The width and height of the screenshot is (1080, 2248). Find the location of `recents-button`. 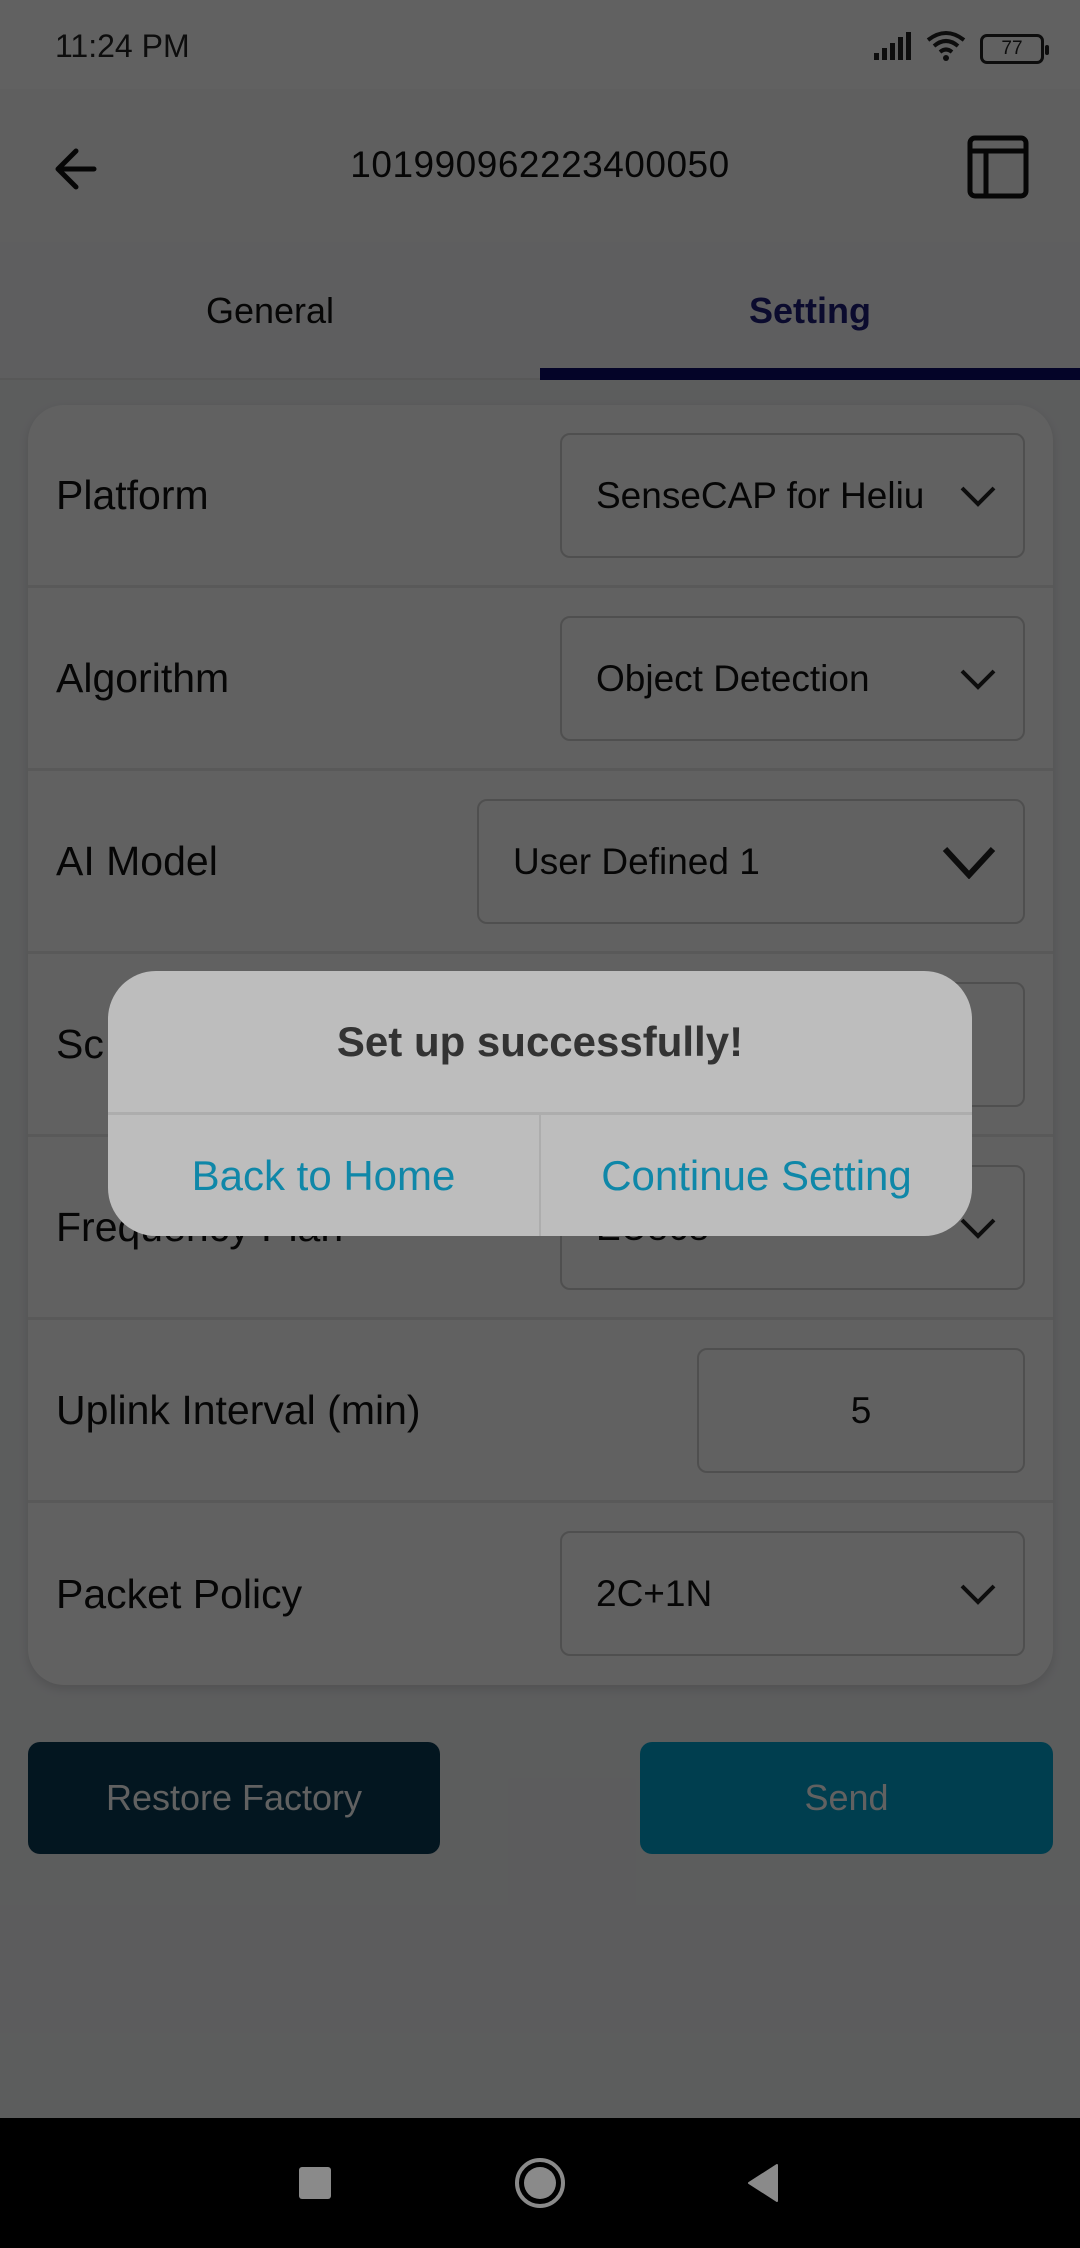

recents-button is located at coordinates (315, 2183).